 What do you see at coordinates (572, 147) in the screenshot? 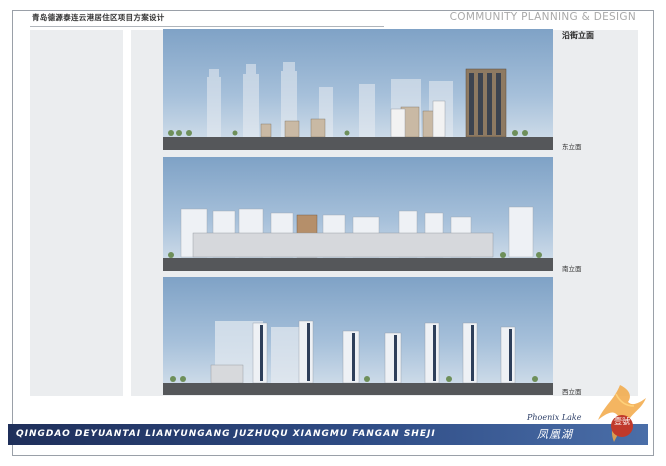
I see `caption-east: 东立面` at bounding box center [572, 147].